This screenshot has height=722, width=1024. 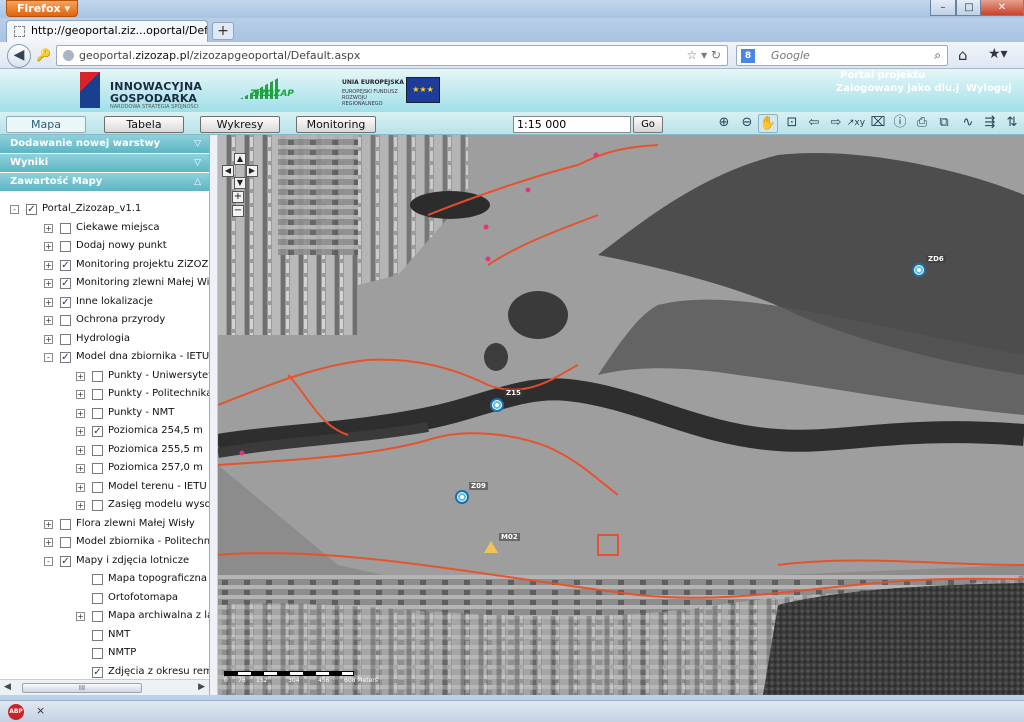 I want to click on new-tab-button: +, so click(x=223, y=31).